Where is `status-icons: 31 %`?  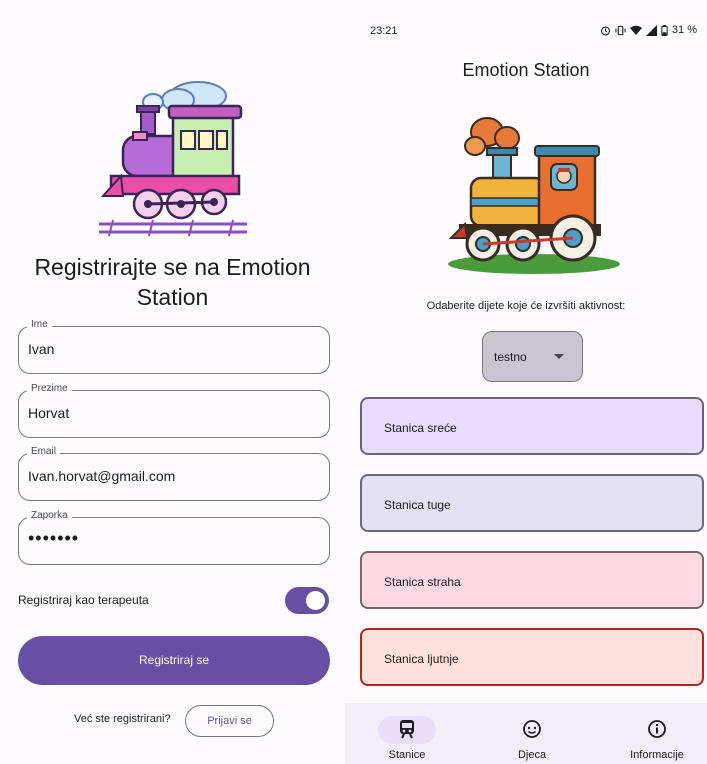 status-icons: 31 % is located at coordinates (648, 30).